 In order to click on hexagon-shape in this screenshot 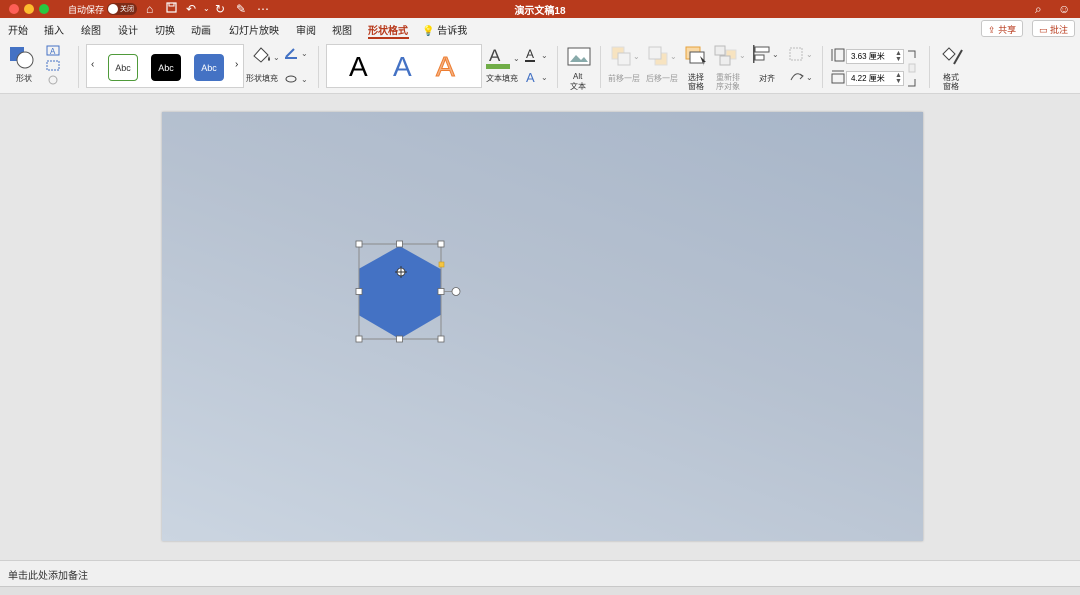, I will do `click(399, 292)`.